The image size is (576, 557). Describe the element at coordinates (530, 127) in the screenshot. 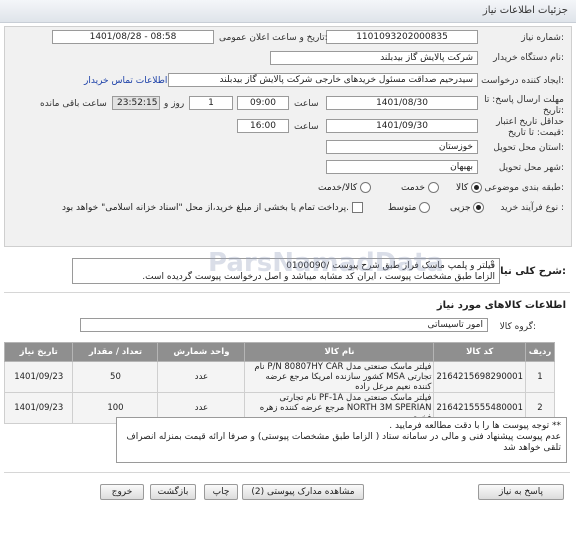

I see `validity-label: حداقل تاریخ اعتبار قیمت: تا تاریخ:` at that location.